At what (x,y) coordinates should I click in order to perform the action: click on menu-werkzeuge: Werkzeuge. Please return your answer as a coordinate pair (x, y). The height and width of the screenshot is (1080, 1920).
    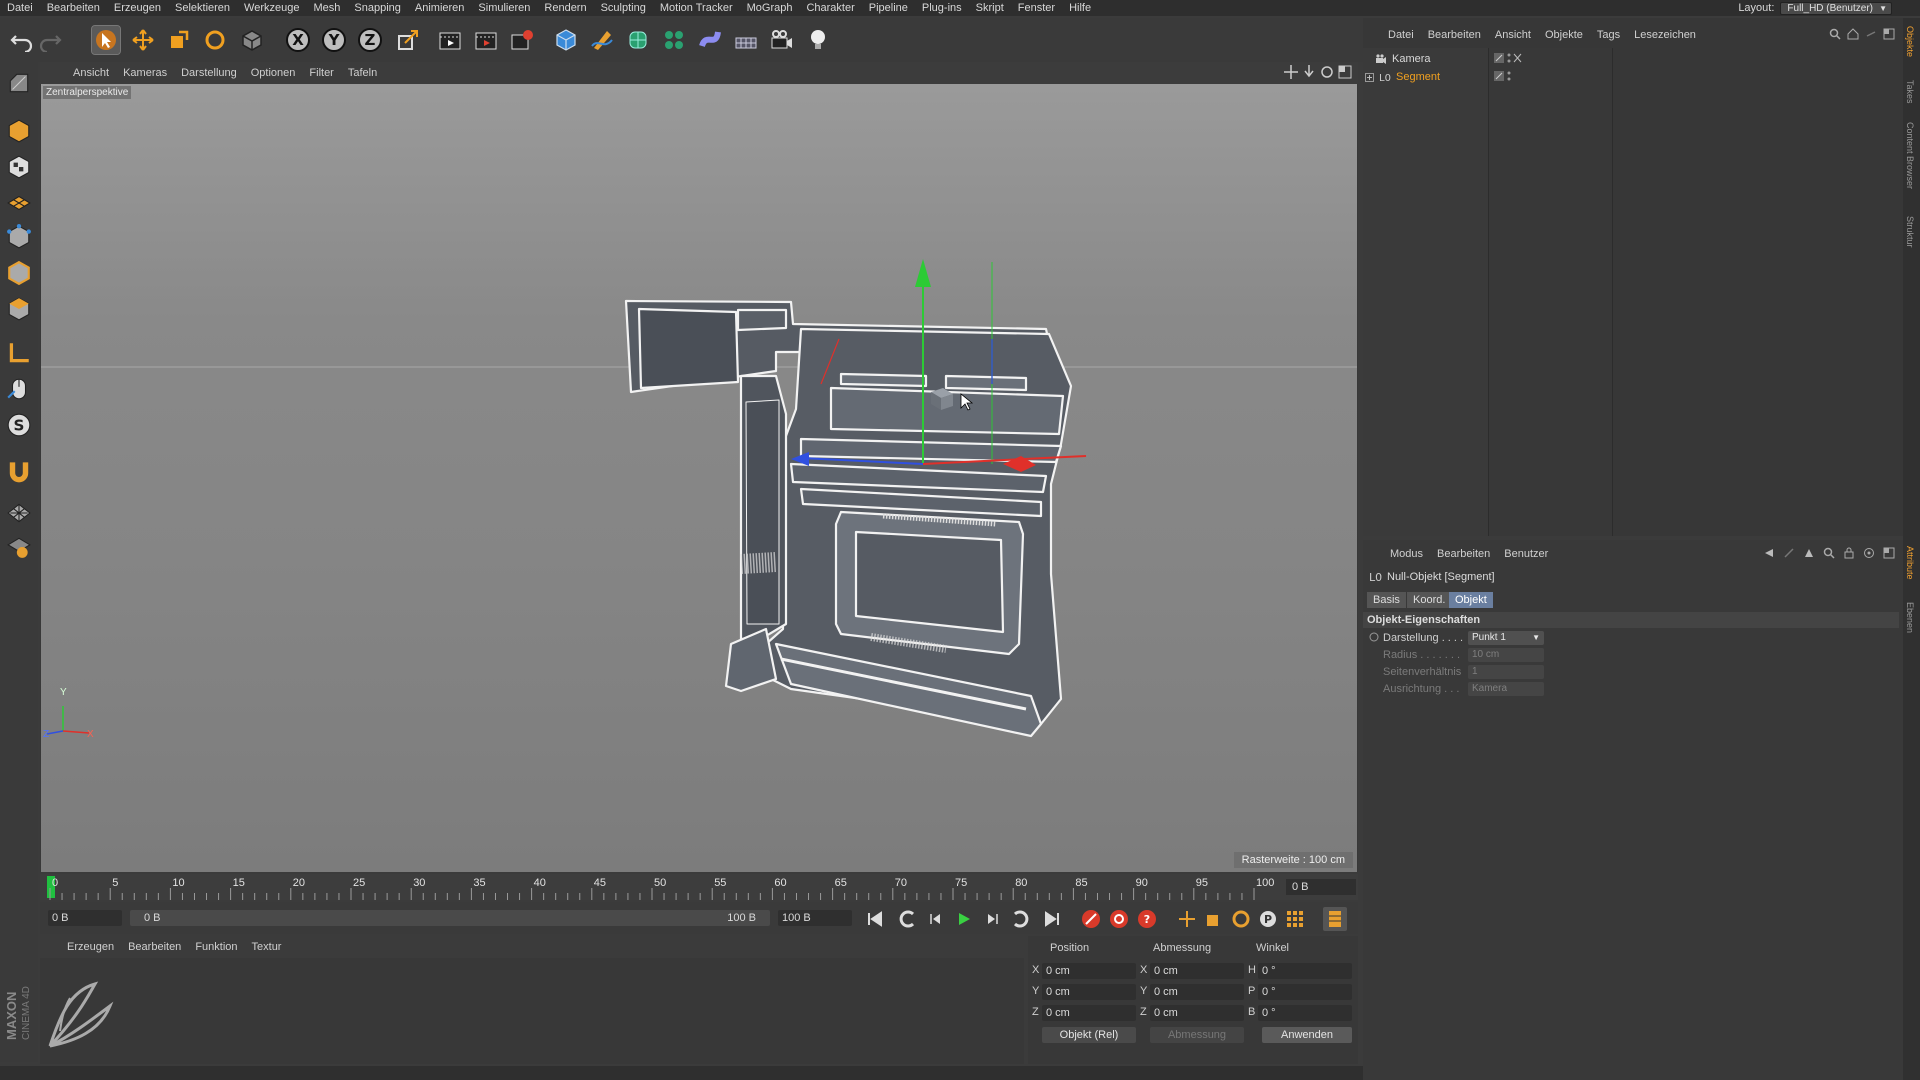
    Looking at the image, I should click on (271, 8).